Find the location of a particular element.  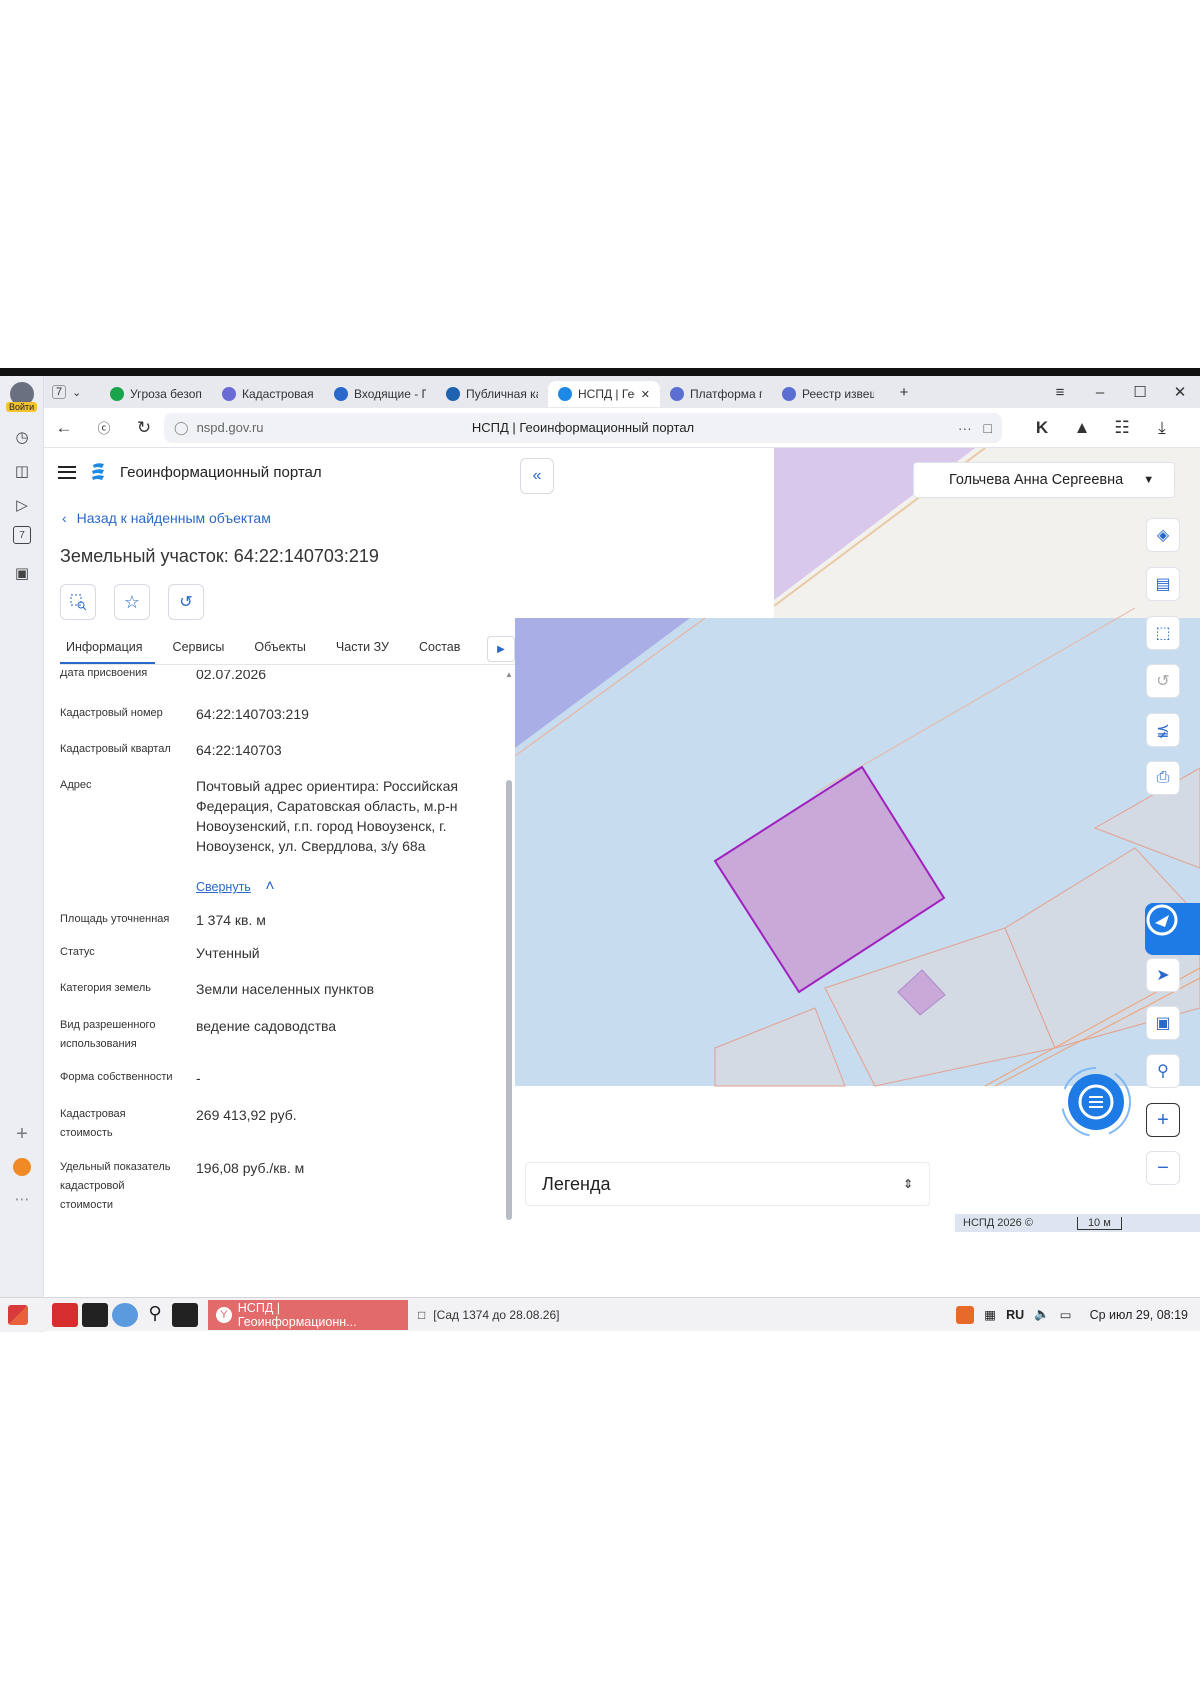

tray-network-icon: ▦ is located at coordinates (990, 1314).